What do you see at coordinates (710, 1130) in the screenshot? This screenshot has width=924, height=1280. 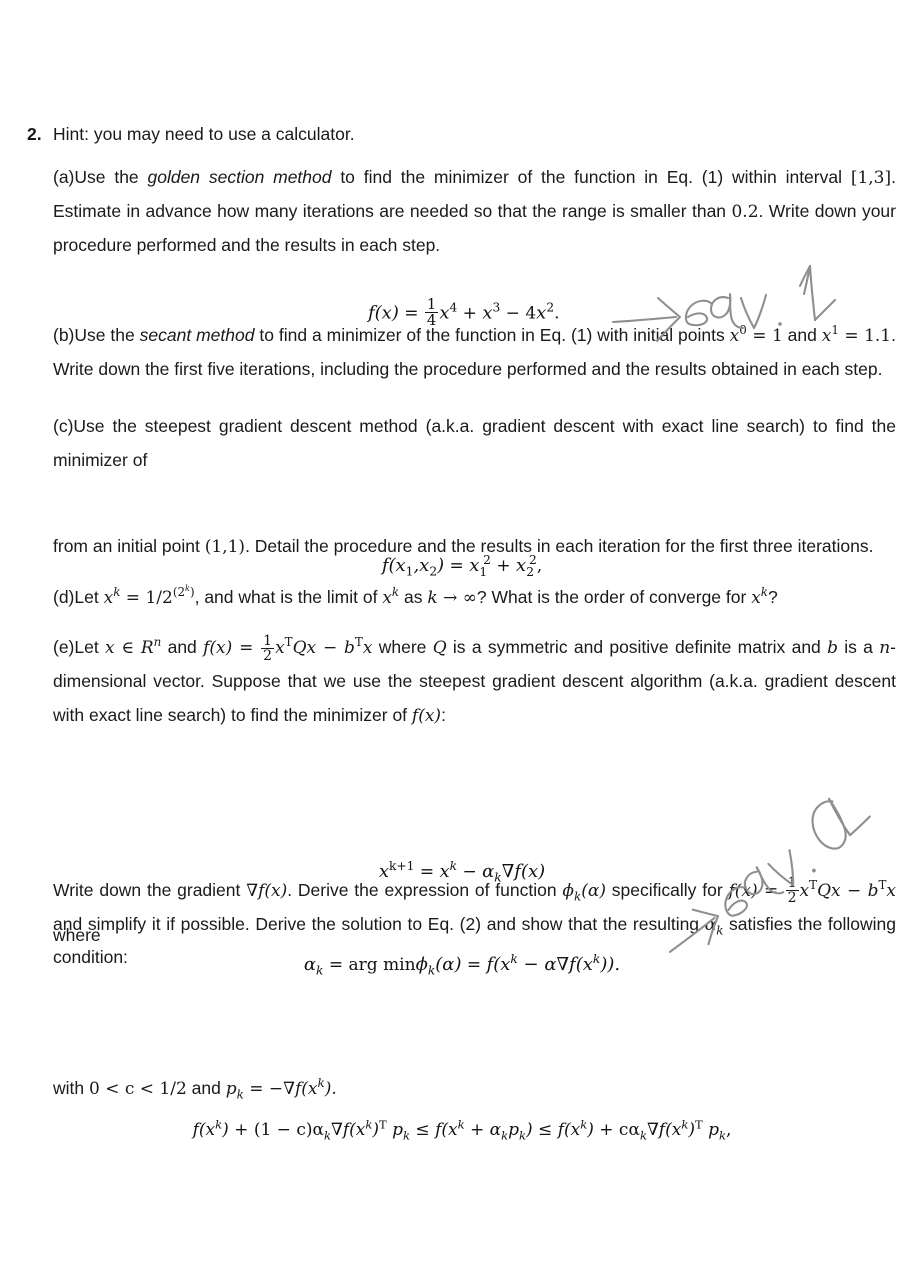 I see `gold-p5-p: p` at bounding box center [710, 1130].